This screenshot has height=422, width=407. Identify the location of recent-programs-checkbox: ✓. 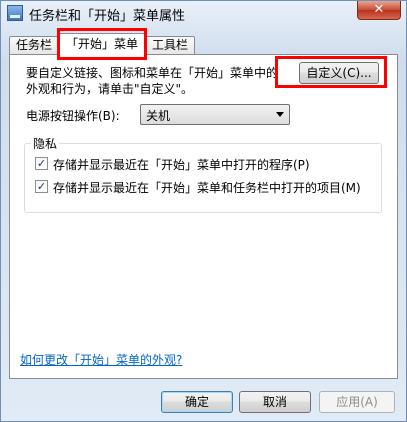
(41, 163).